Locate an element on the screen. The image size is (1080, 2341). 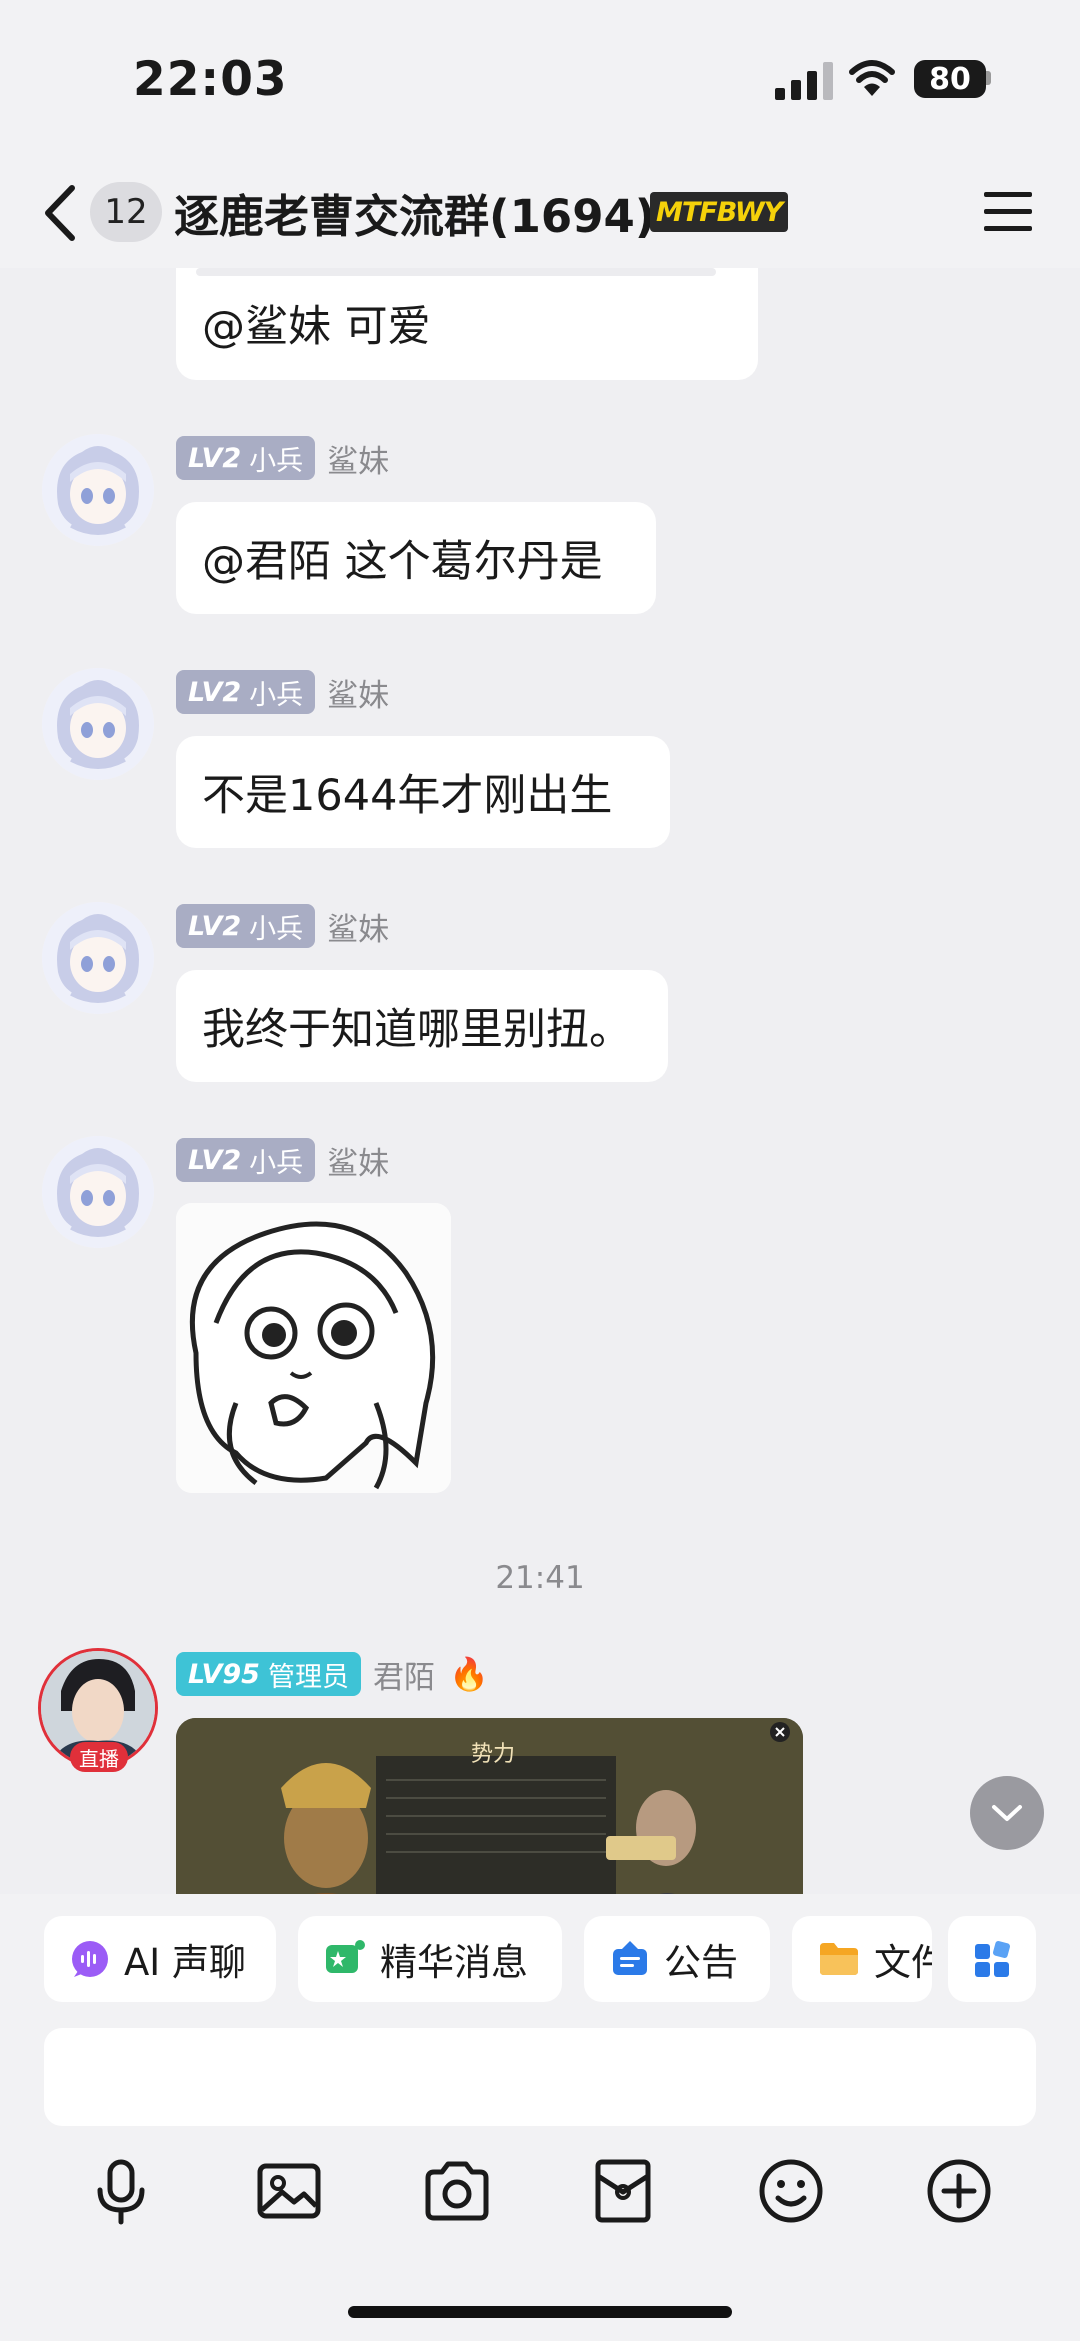
more-apps-button is located at coordinates (992, 1959).